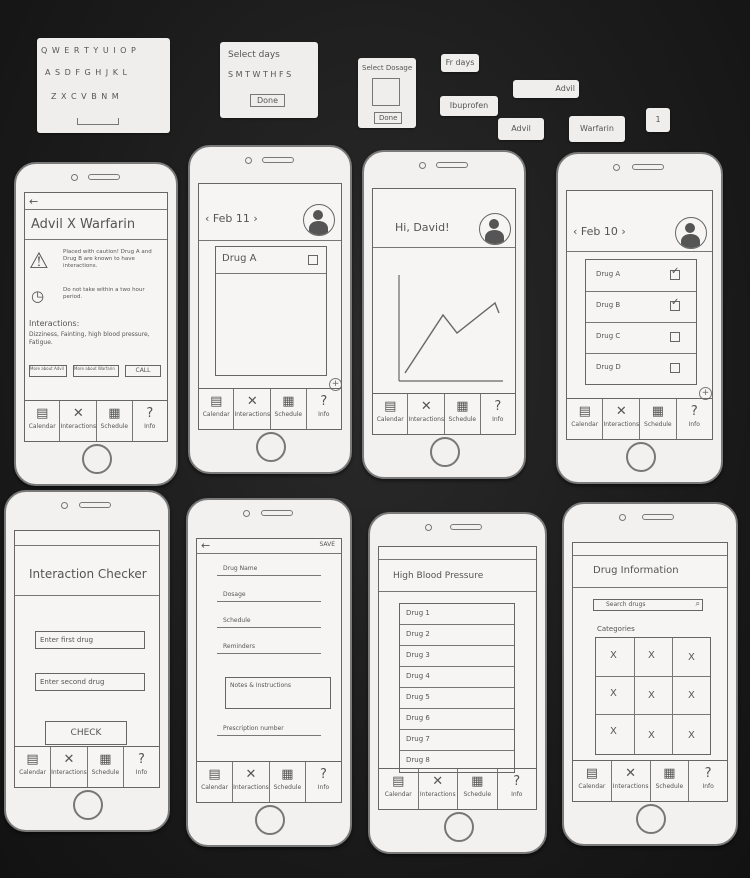 The height and width of the screenshot is (878, 750). What do you see at coordinates (648, 605) in the screenshot?
I see `search-input: Search drugs ⌕` at bounding box center [648, 605].